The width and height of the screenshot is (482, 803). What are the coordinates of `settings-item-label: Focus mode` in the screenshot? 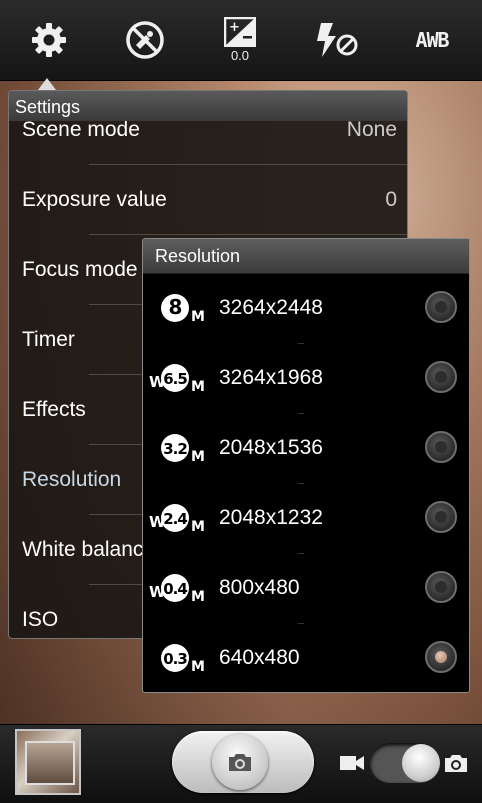 It's located at (80, 269).